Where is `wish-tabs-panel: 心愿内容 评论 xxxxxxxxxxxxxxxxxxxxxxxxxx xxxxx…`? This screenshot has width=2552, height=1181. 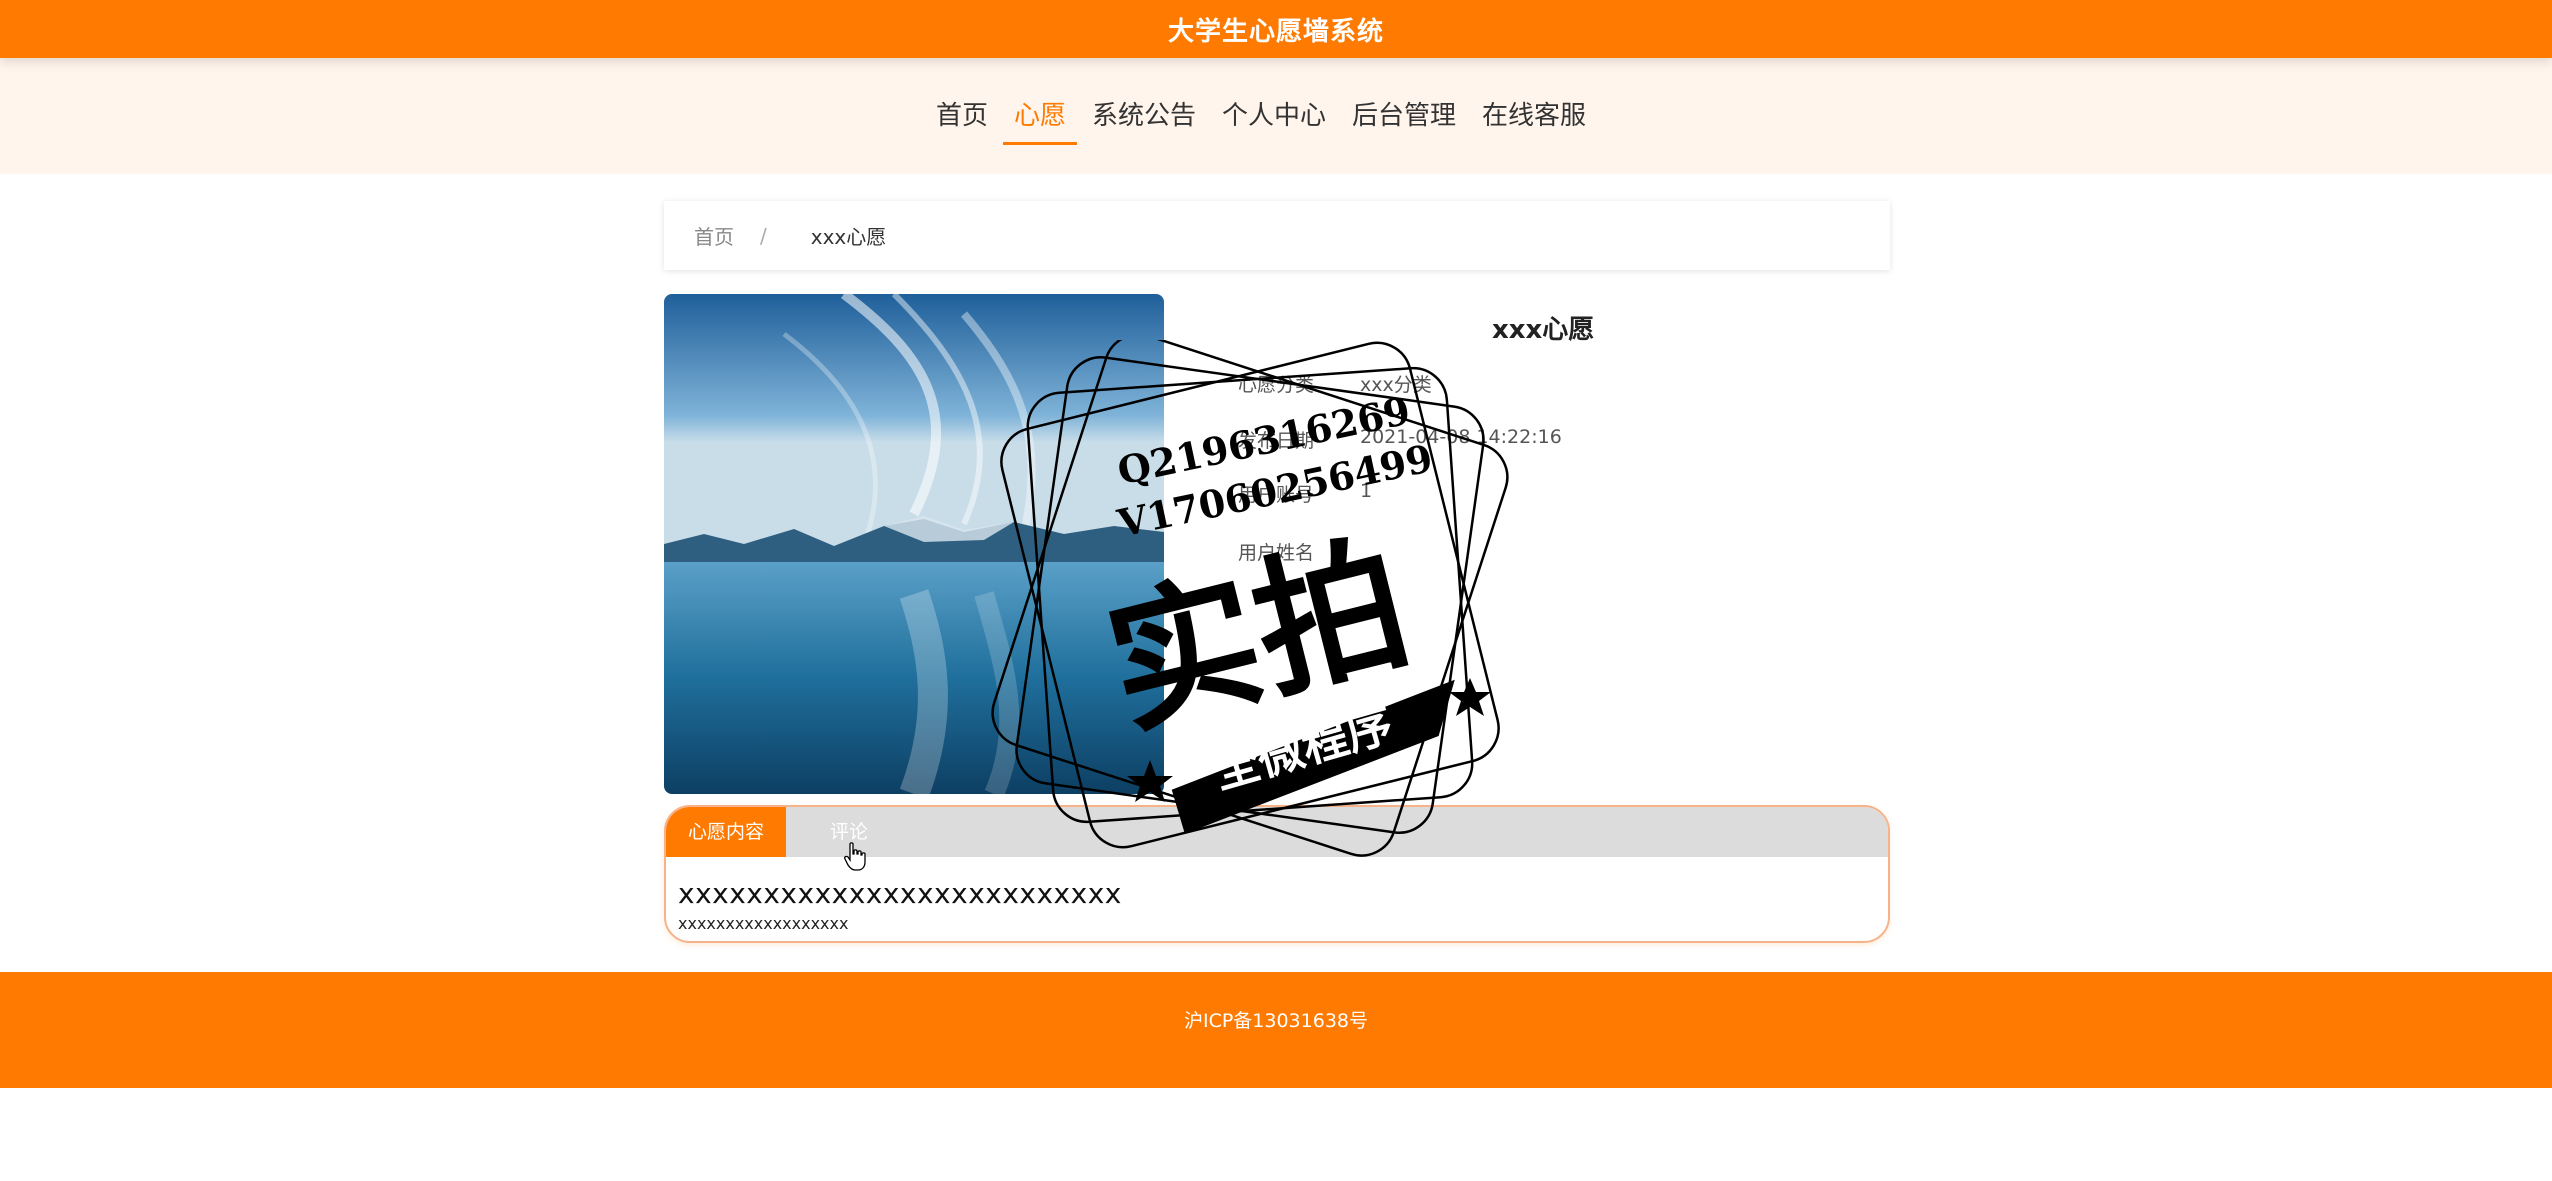
wish-tabs-panel: 心愿内容 评论 xxxxxxxxxxxxxxxxxxxxxxxxxx xxxxx… is located at coordinates (1277, 874).